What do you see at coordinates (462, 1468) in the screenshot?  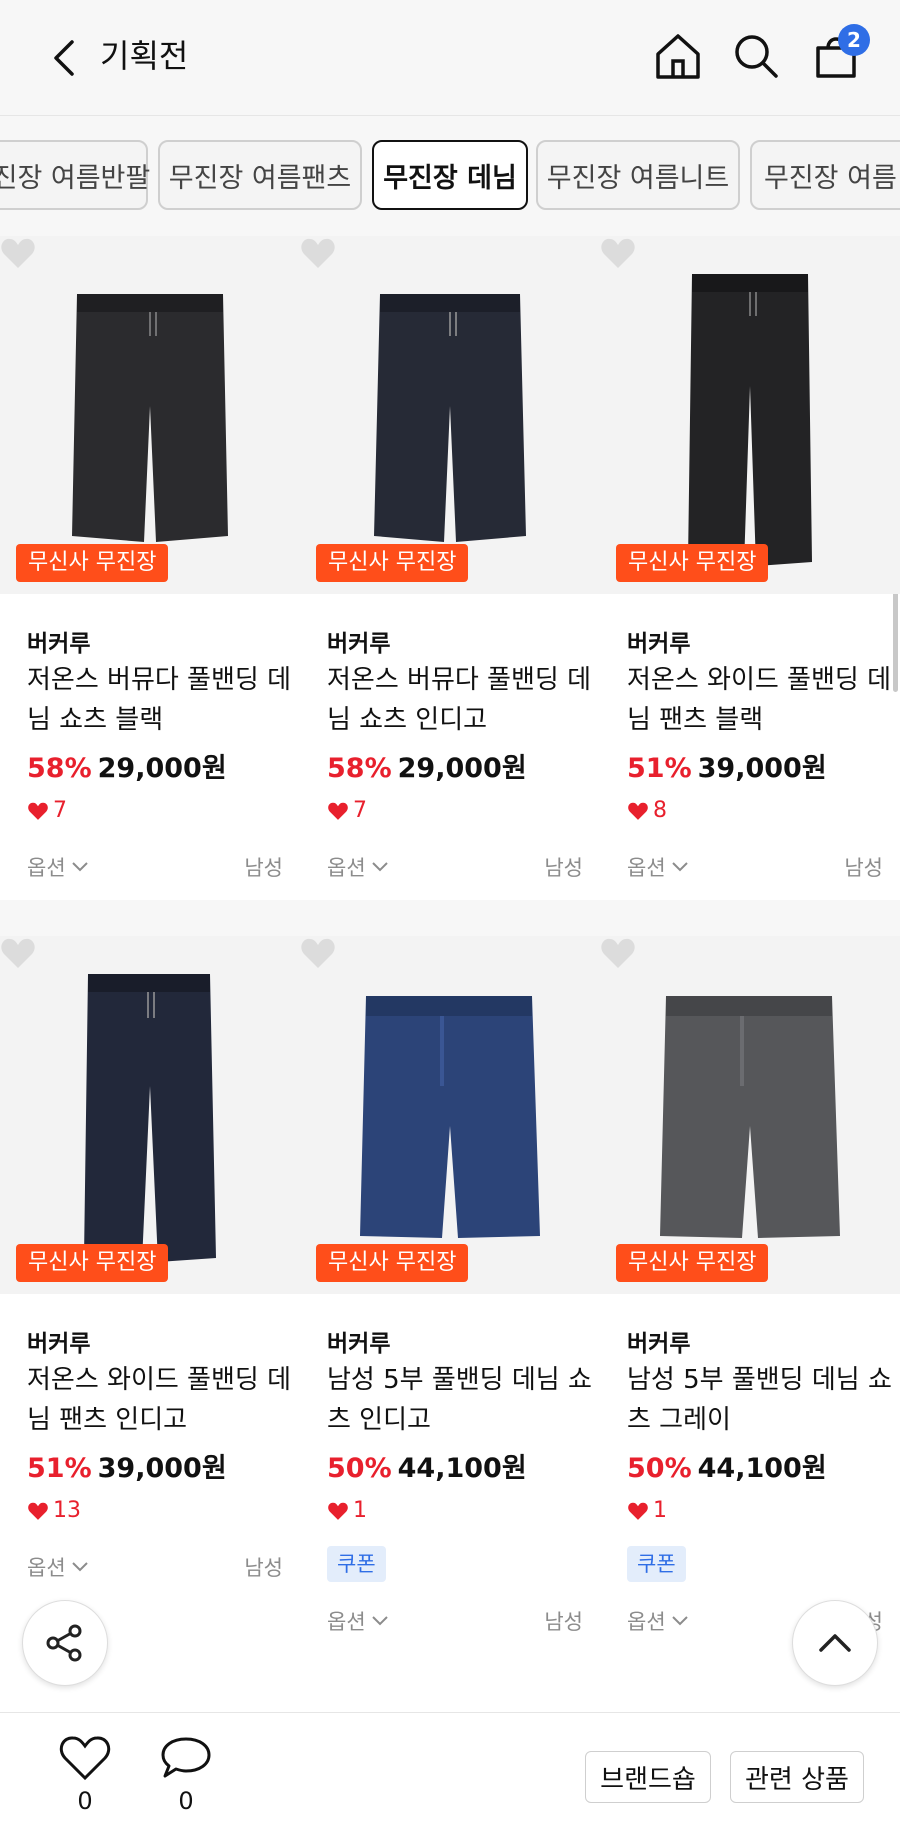 I see `price: 44,100원` at bounding box center [462, 1468].